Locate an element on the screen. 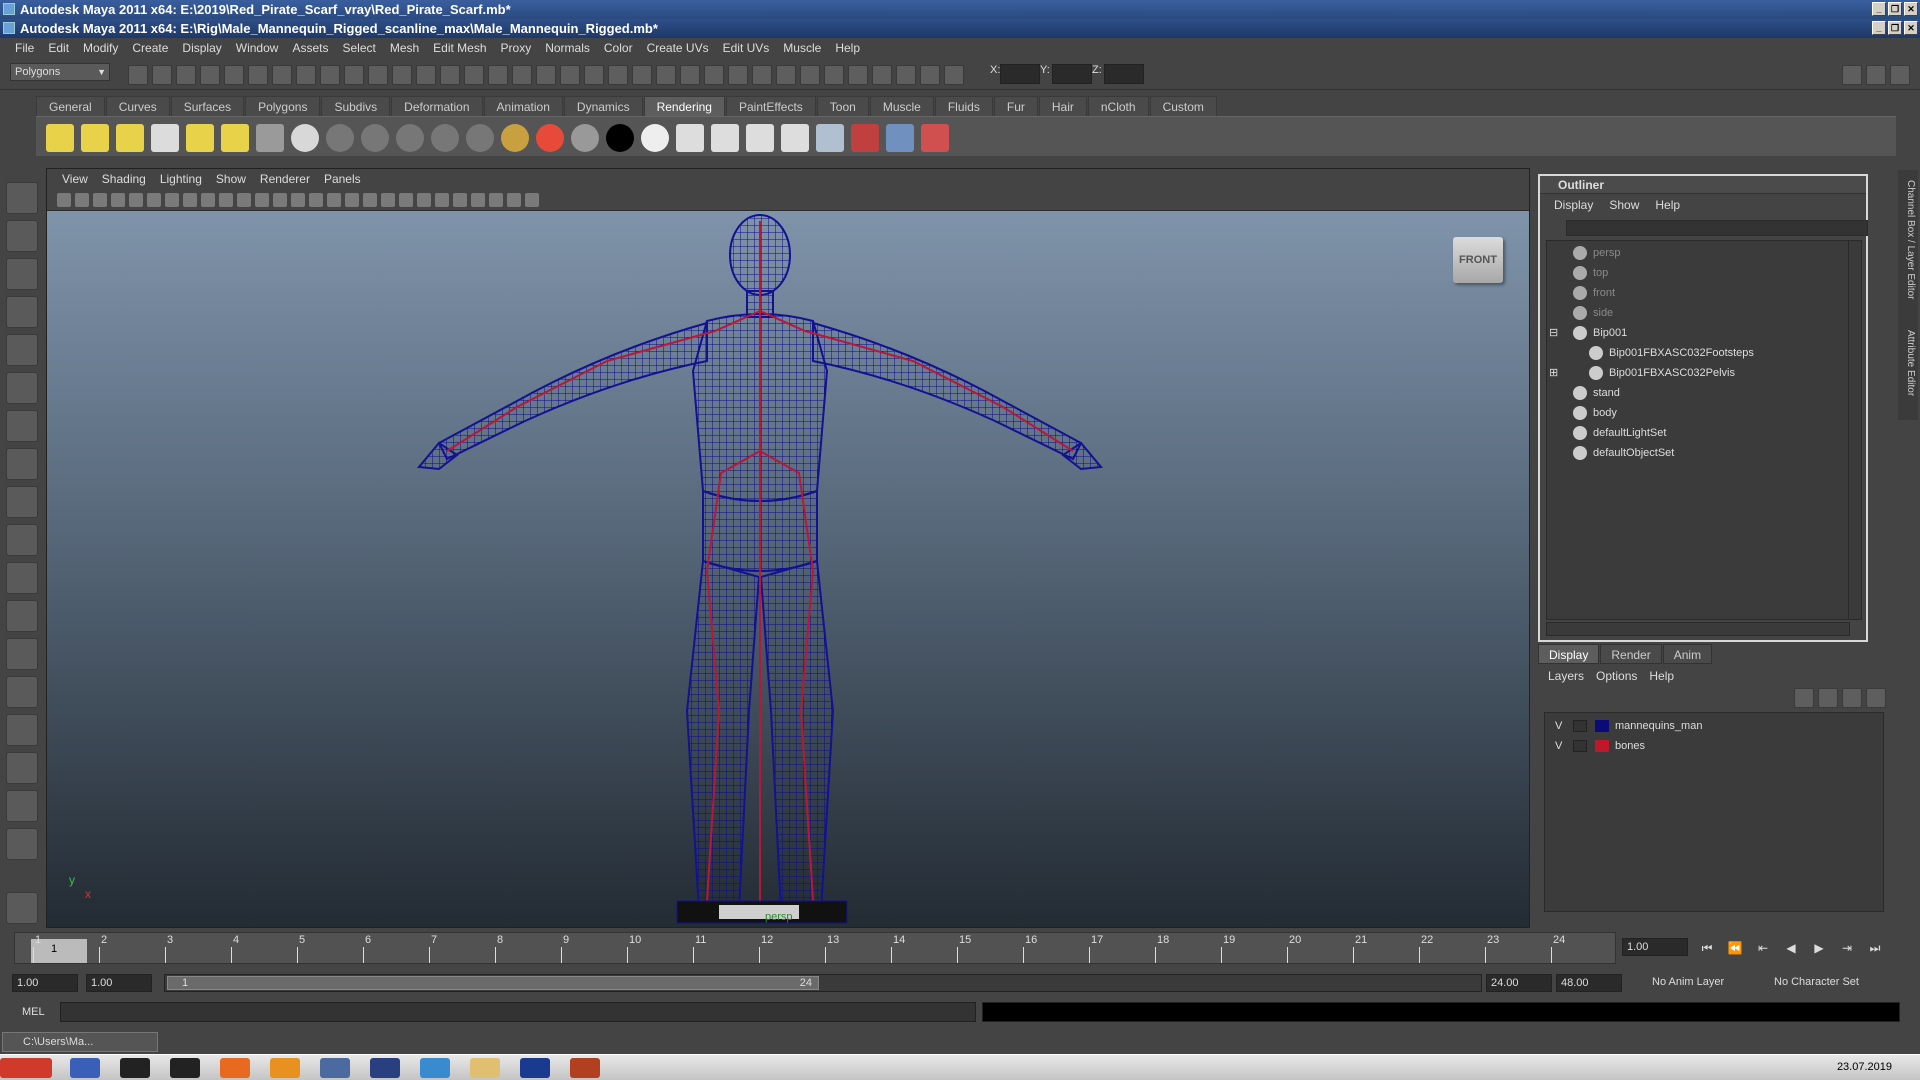 Image resolution: width=1920 pixels, height=1080 pixels. layer-option-icon is located at coordinates (1828, 698).